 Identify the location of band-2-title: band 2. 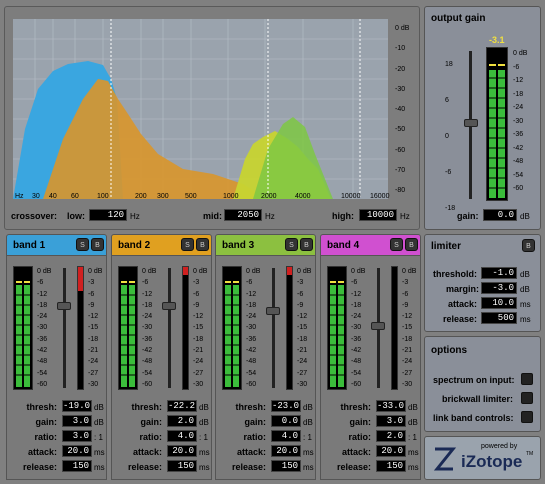
(134, 245).